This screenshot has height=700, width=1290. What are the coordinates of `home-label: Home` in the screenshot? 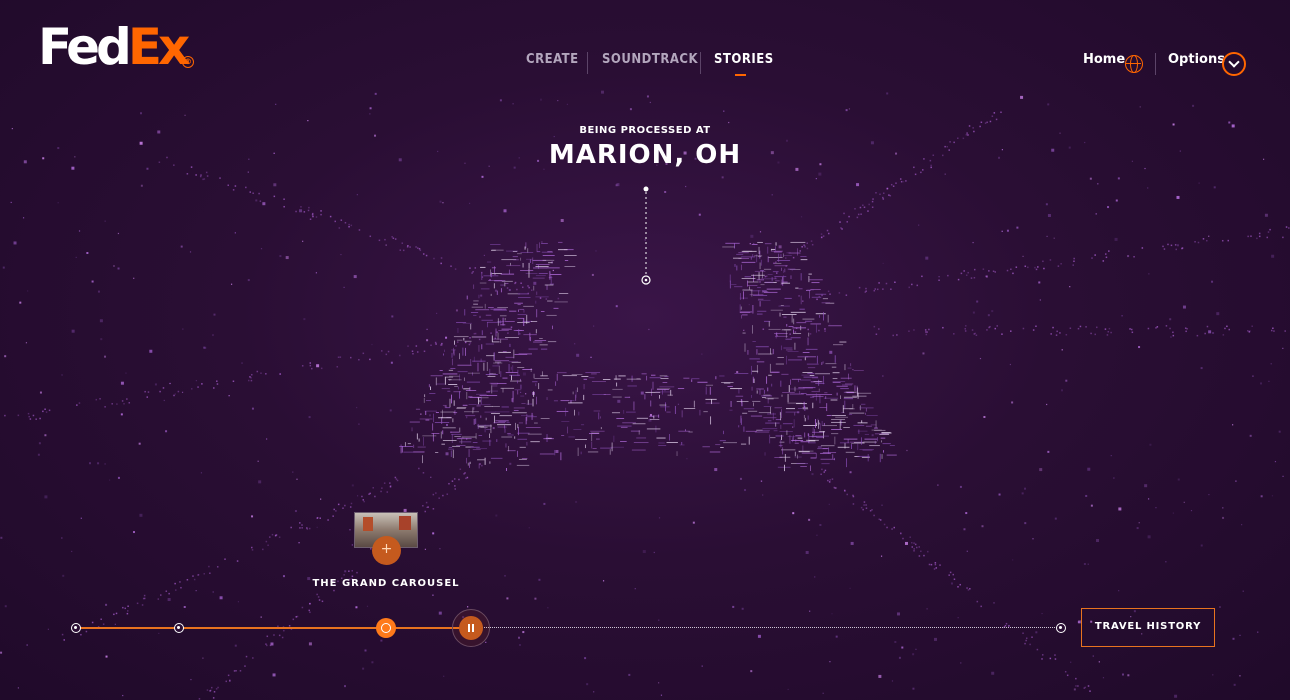 It's located at (1104, 59).